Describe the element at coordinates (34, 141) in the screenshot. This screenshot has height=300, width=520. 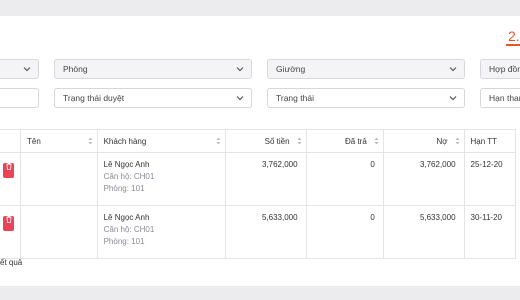
I see `column-name-label: Tên` at that location.